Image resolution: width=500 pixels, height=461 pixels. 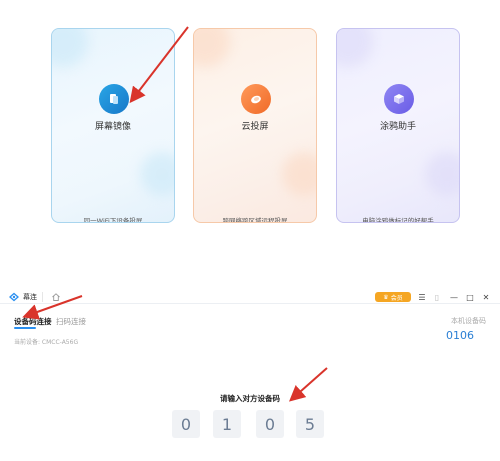 I want to click on card-title: 云投屏, so click(x=255, y=127).